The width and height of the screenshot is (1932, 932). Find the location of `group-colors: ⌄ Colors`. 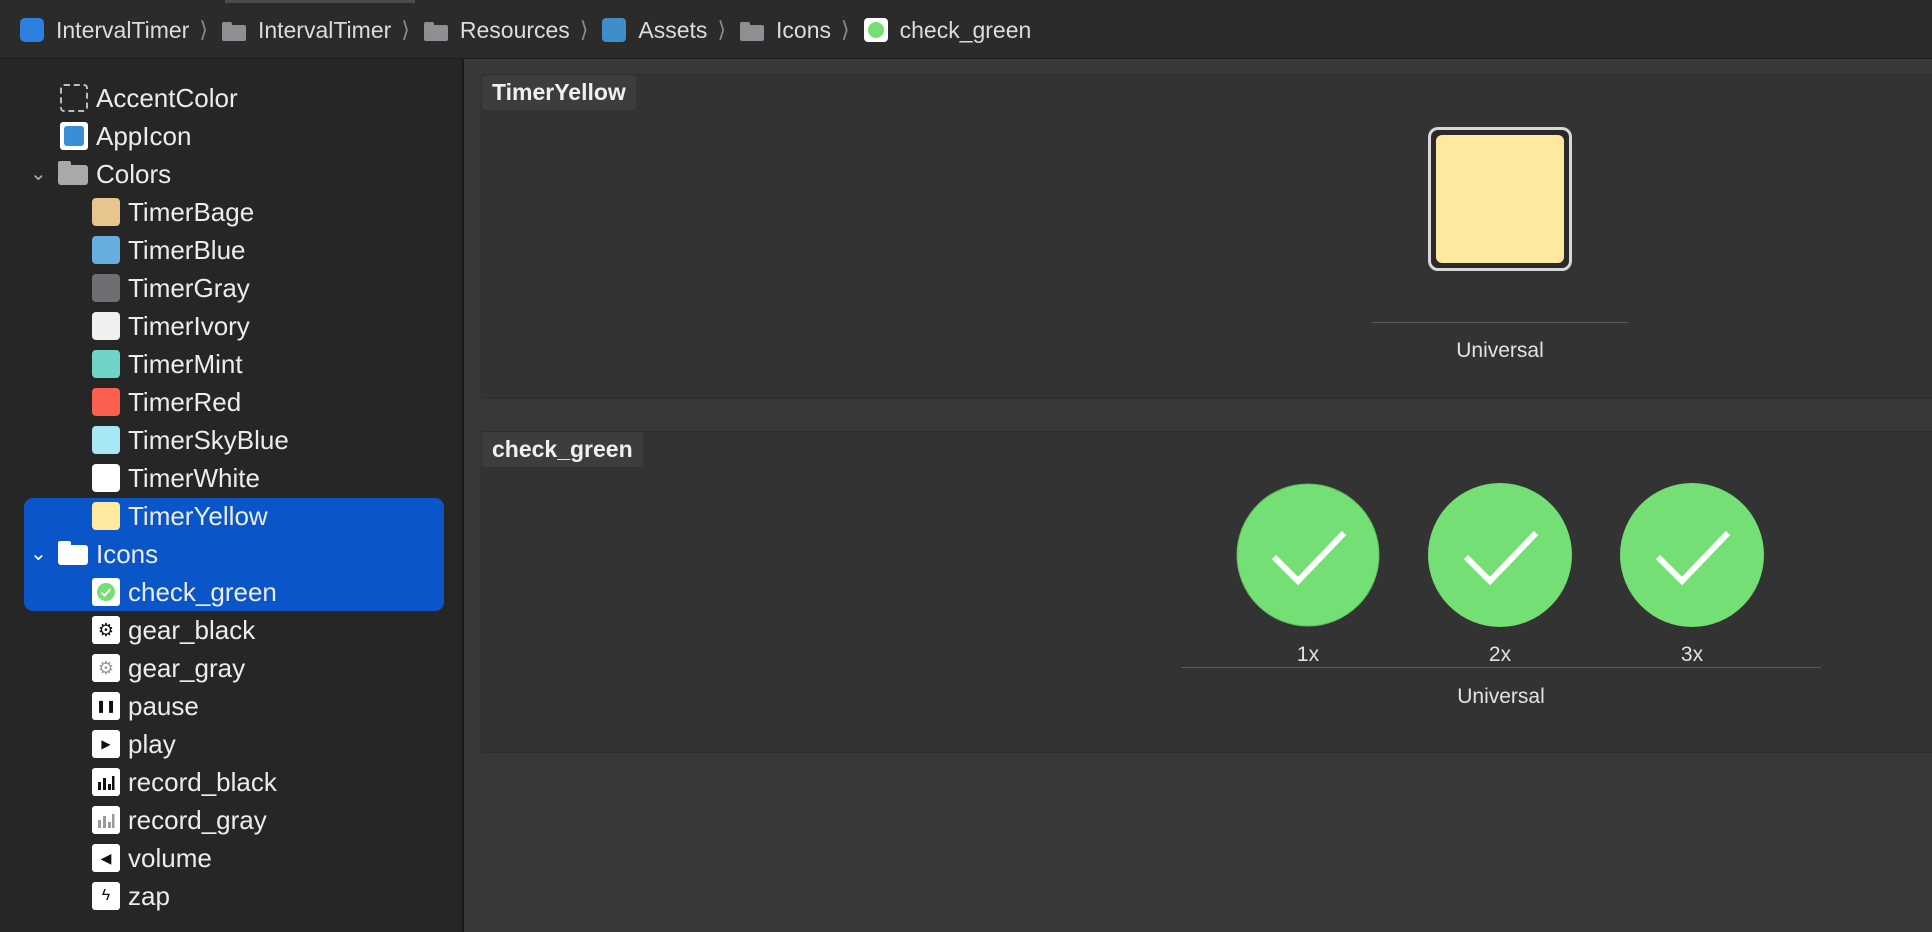

group-colors: ⌄ Colors is located at coordinates (232, 174).